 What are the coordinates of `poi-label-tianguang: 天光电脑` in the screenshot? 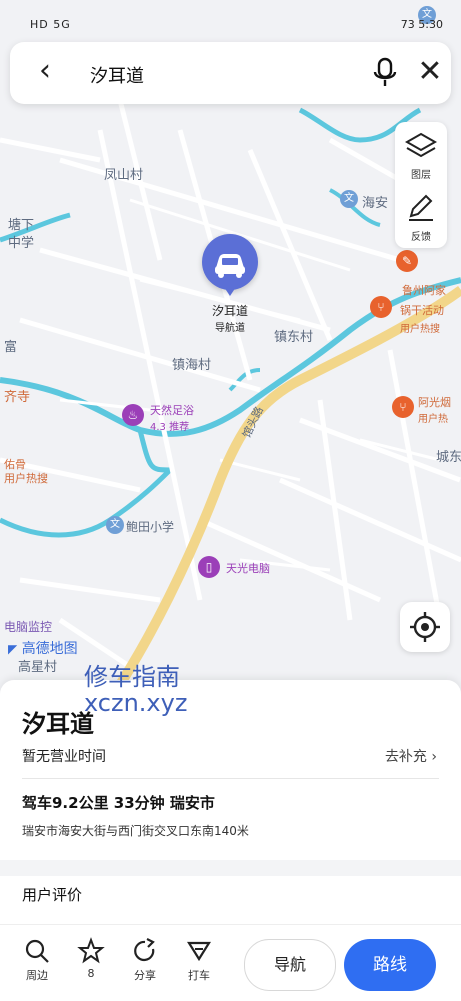 It's located at (248, 568).